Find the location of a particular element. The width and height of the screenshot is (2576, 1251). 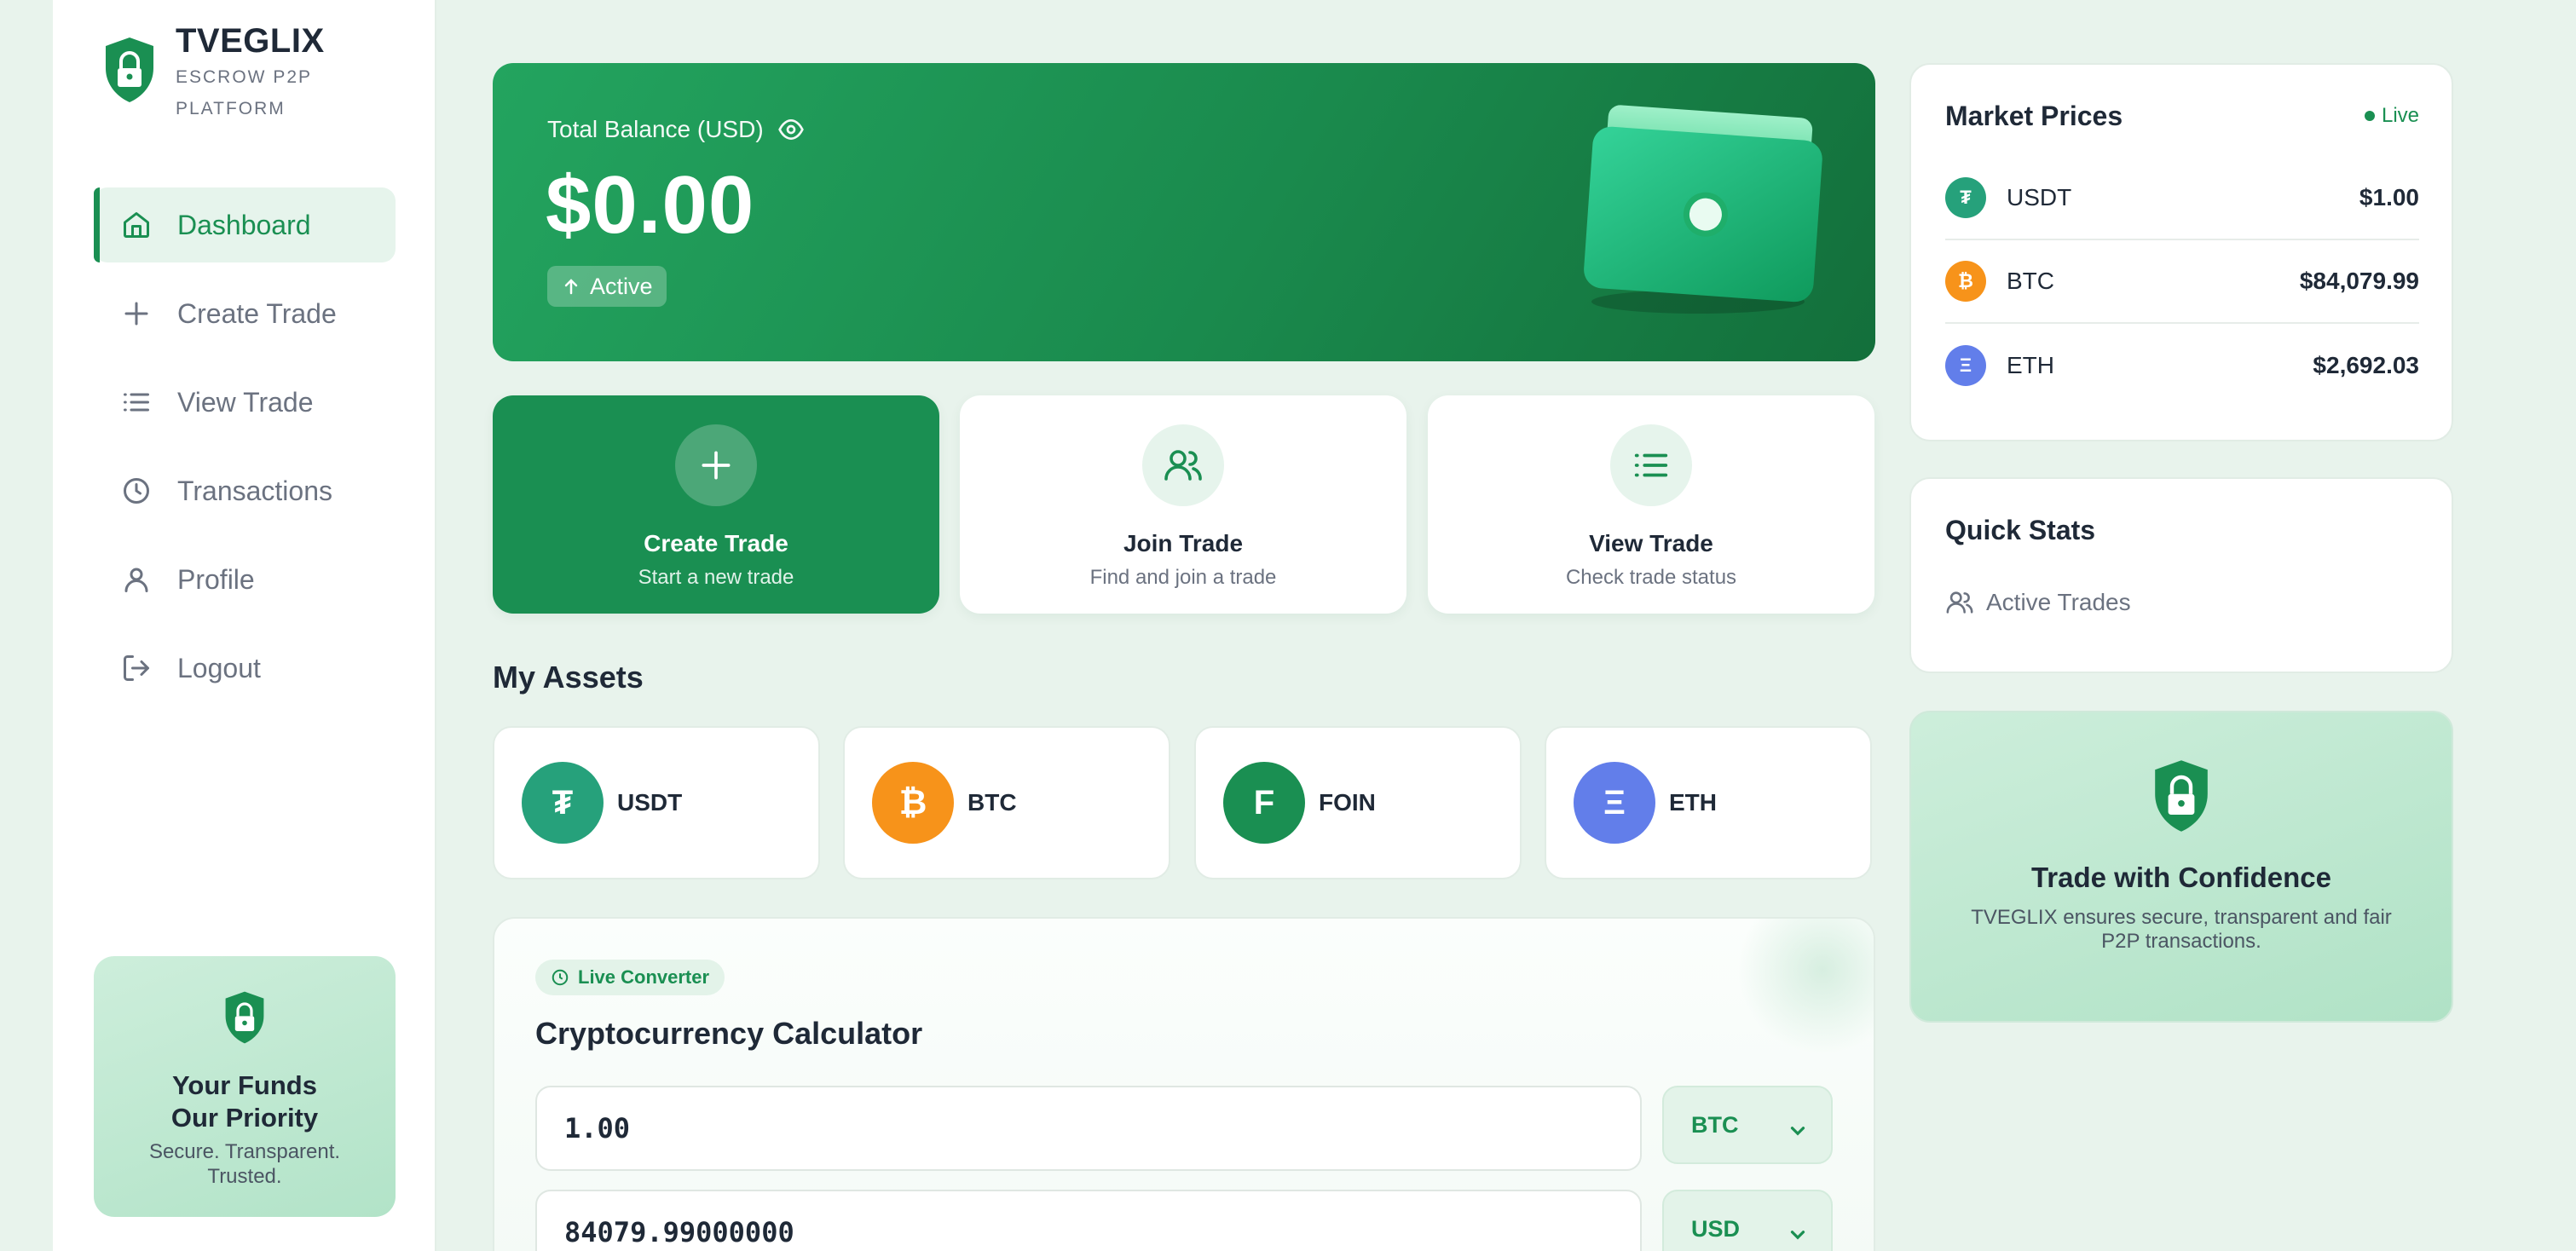

sidebar-item-label: Create Trade is located at coordinates (257, 313).